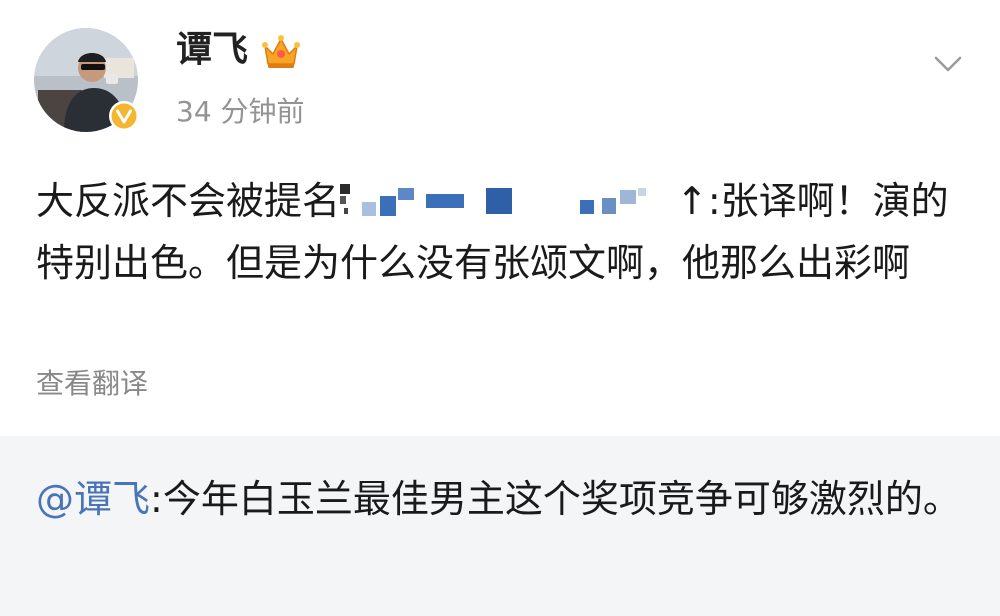 The width and height of the screenshot is (1000, 616). What do you see at coordinates (87, 80) in the screenshot?
I see `avatar` at bounding box center [87, 80].